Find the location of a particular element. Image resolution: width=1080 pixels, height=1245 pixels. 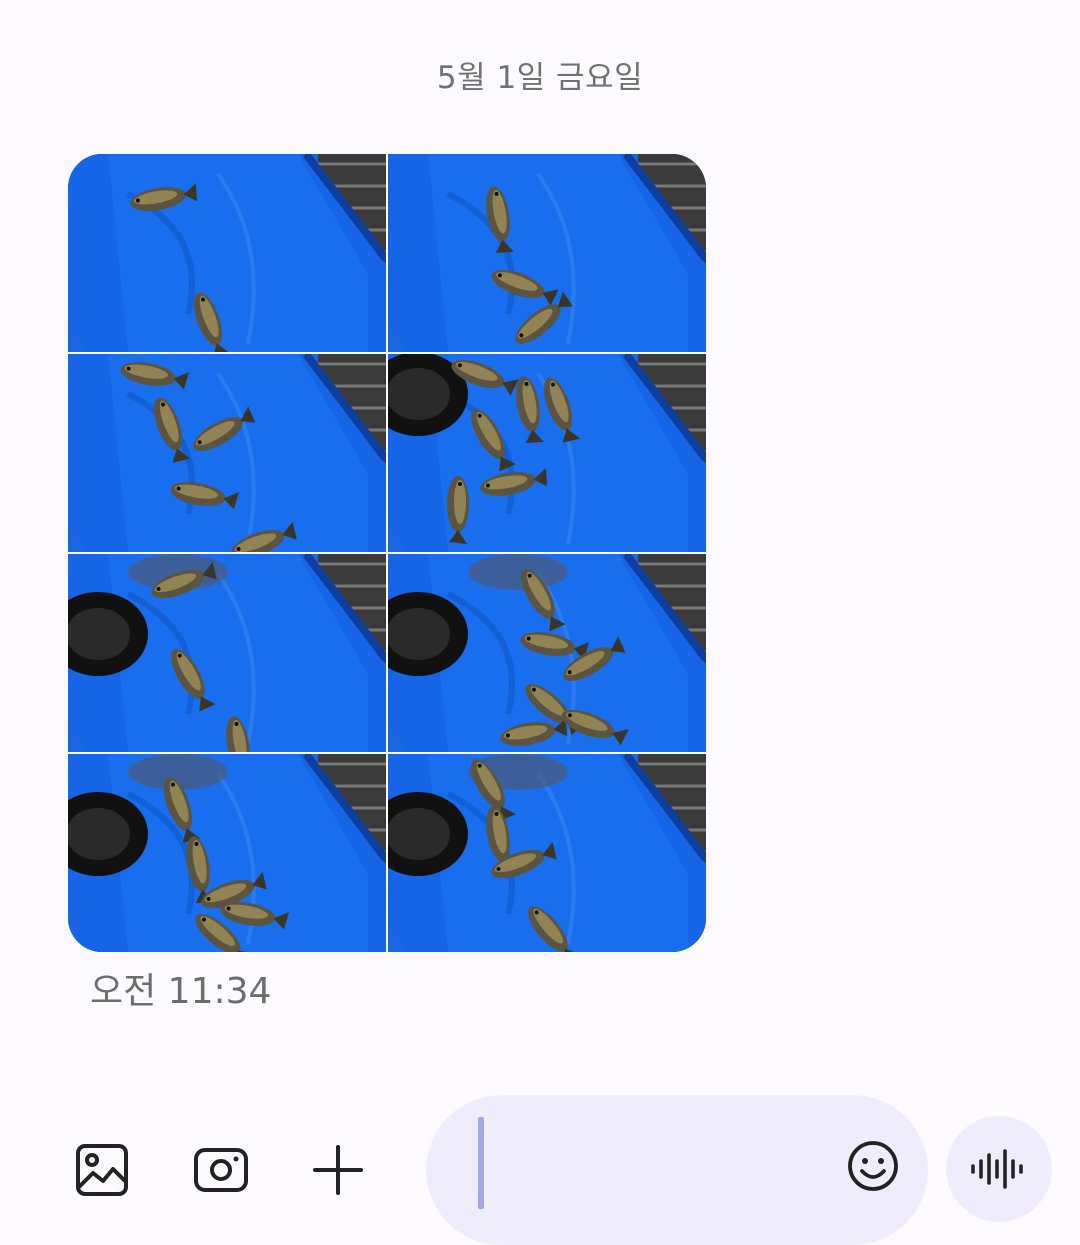

emoji-button is located at coordinates (877, 1170).